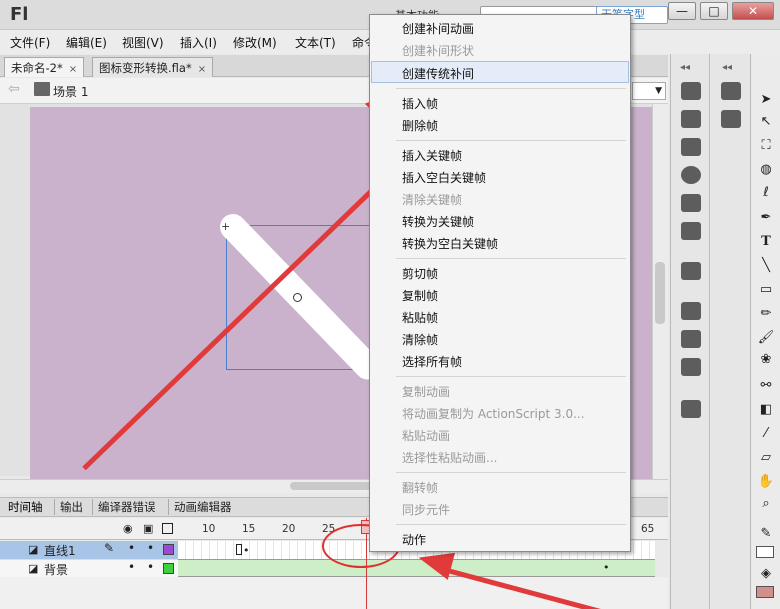  Describe the element at coordinates (766, 100) in the screenshot. I see `selection-tool-icon: ➤` at that location.